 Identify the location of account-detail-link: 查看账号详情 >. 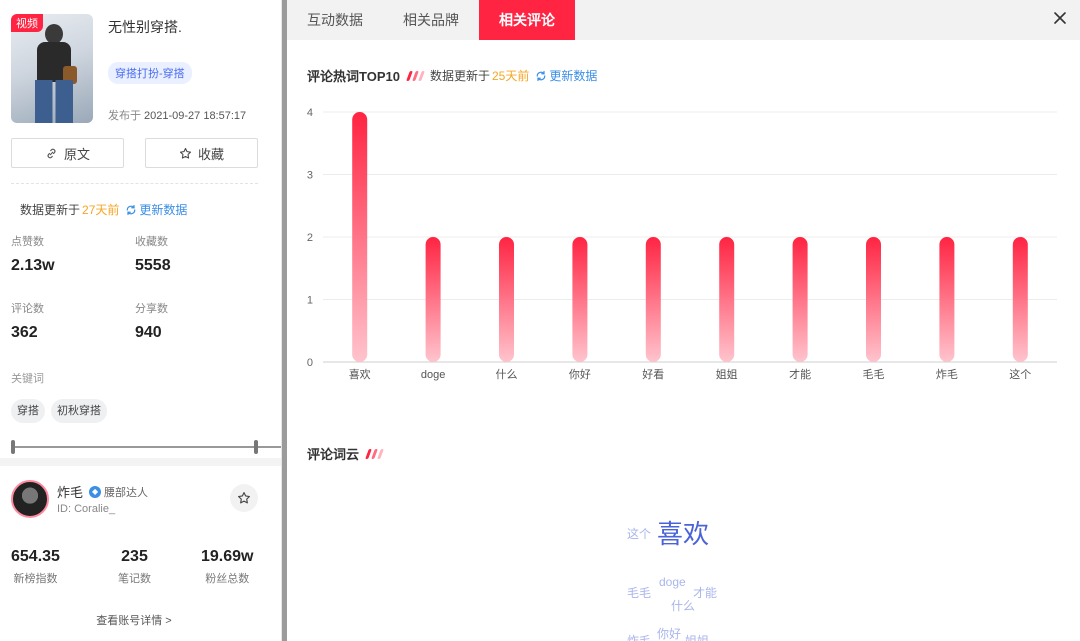
(134, 620).